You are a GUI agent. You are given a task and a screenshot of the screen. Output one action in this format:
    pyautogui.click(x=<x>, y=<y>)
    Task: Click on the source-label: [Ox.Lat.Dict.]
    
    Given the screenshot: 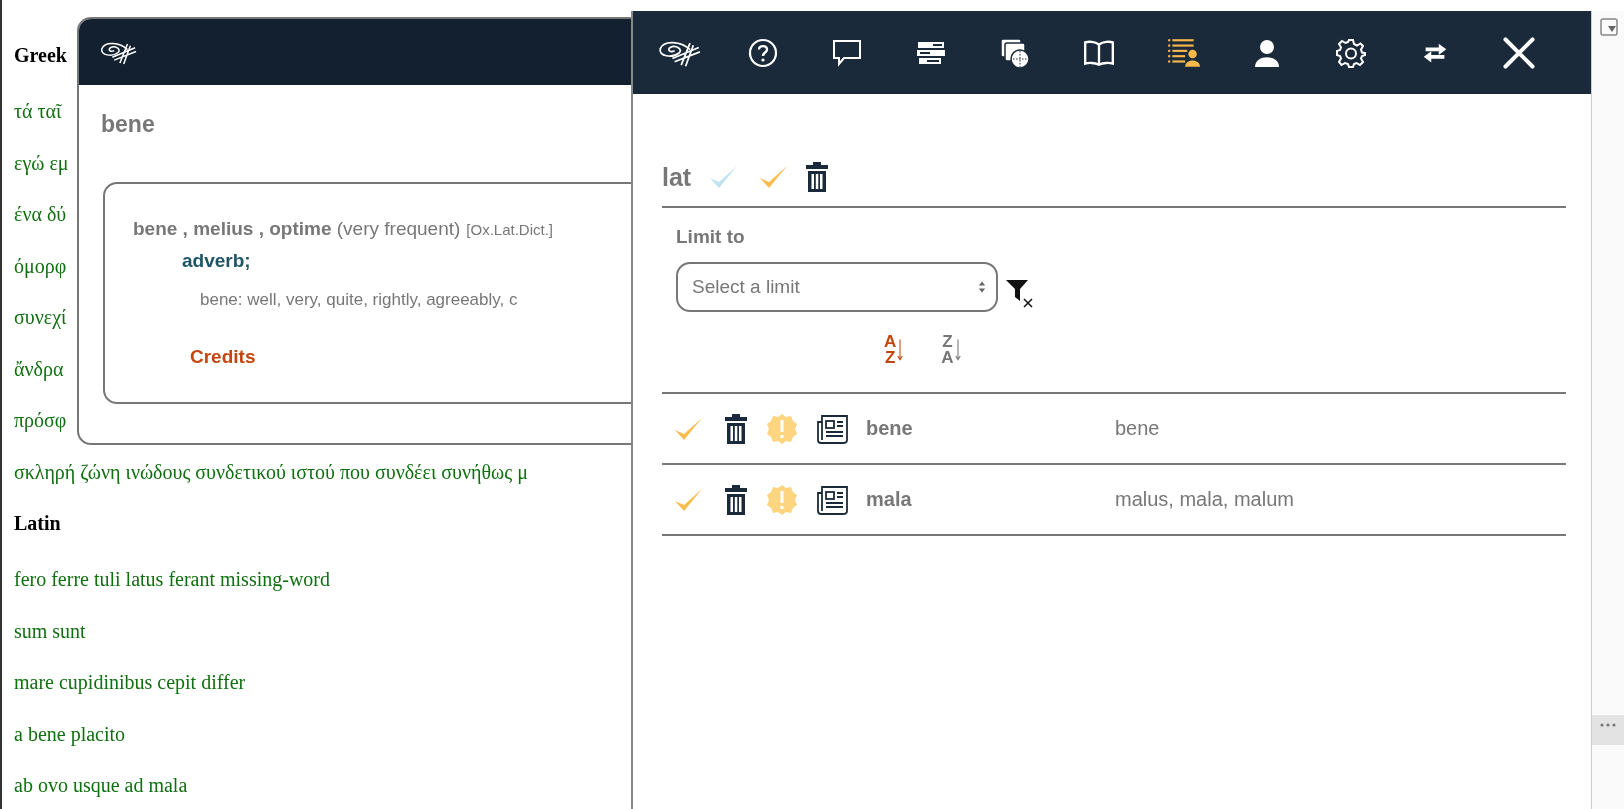 What is the action you would take?
    pyautogui.click(x=510, y=229)
    